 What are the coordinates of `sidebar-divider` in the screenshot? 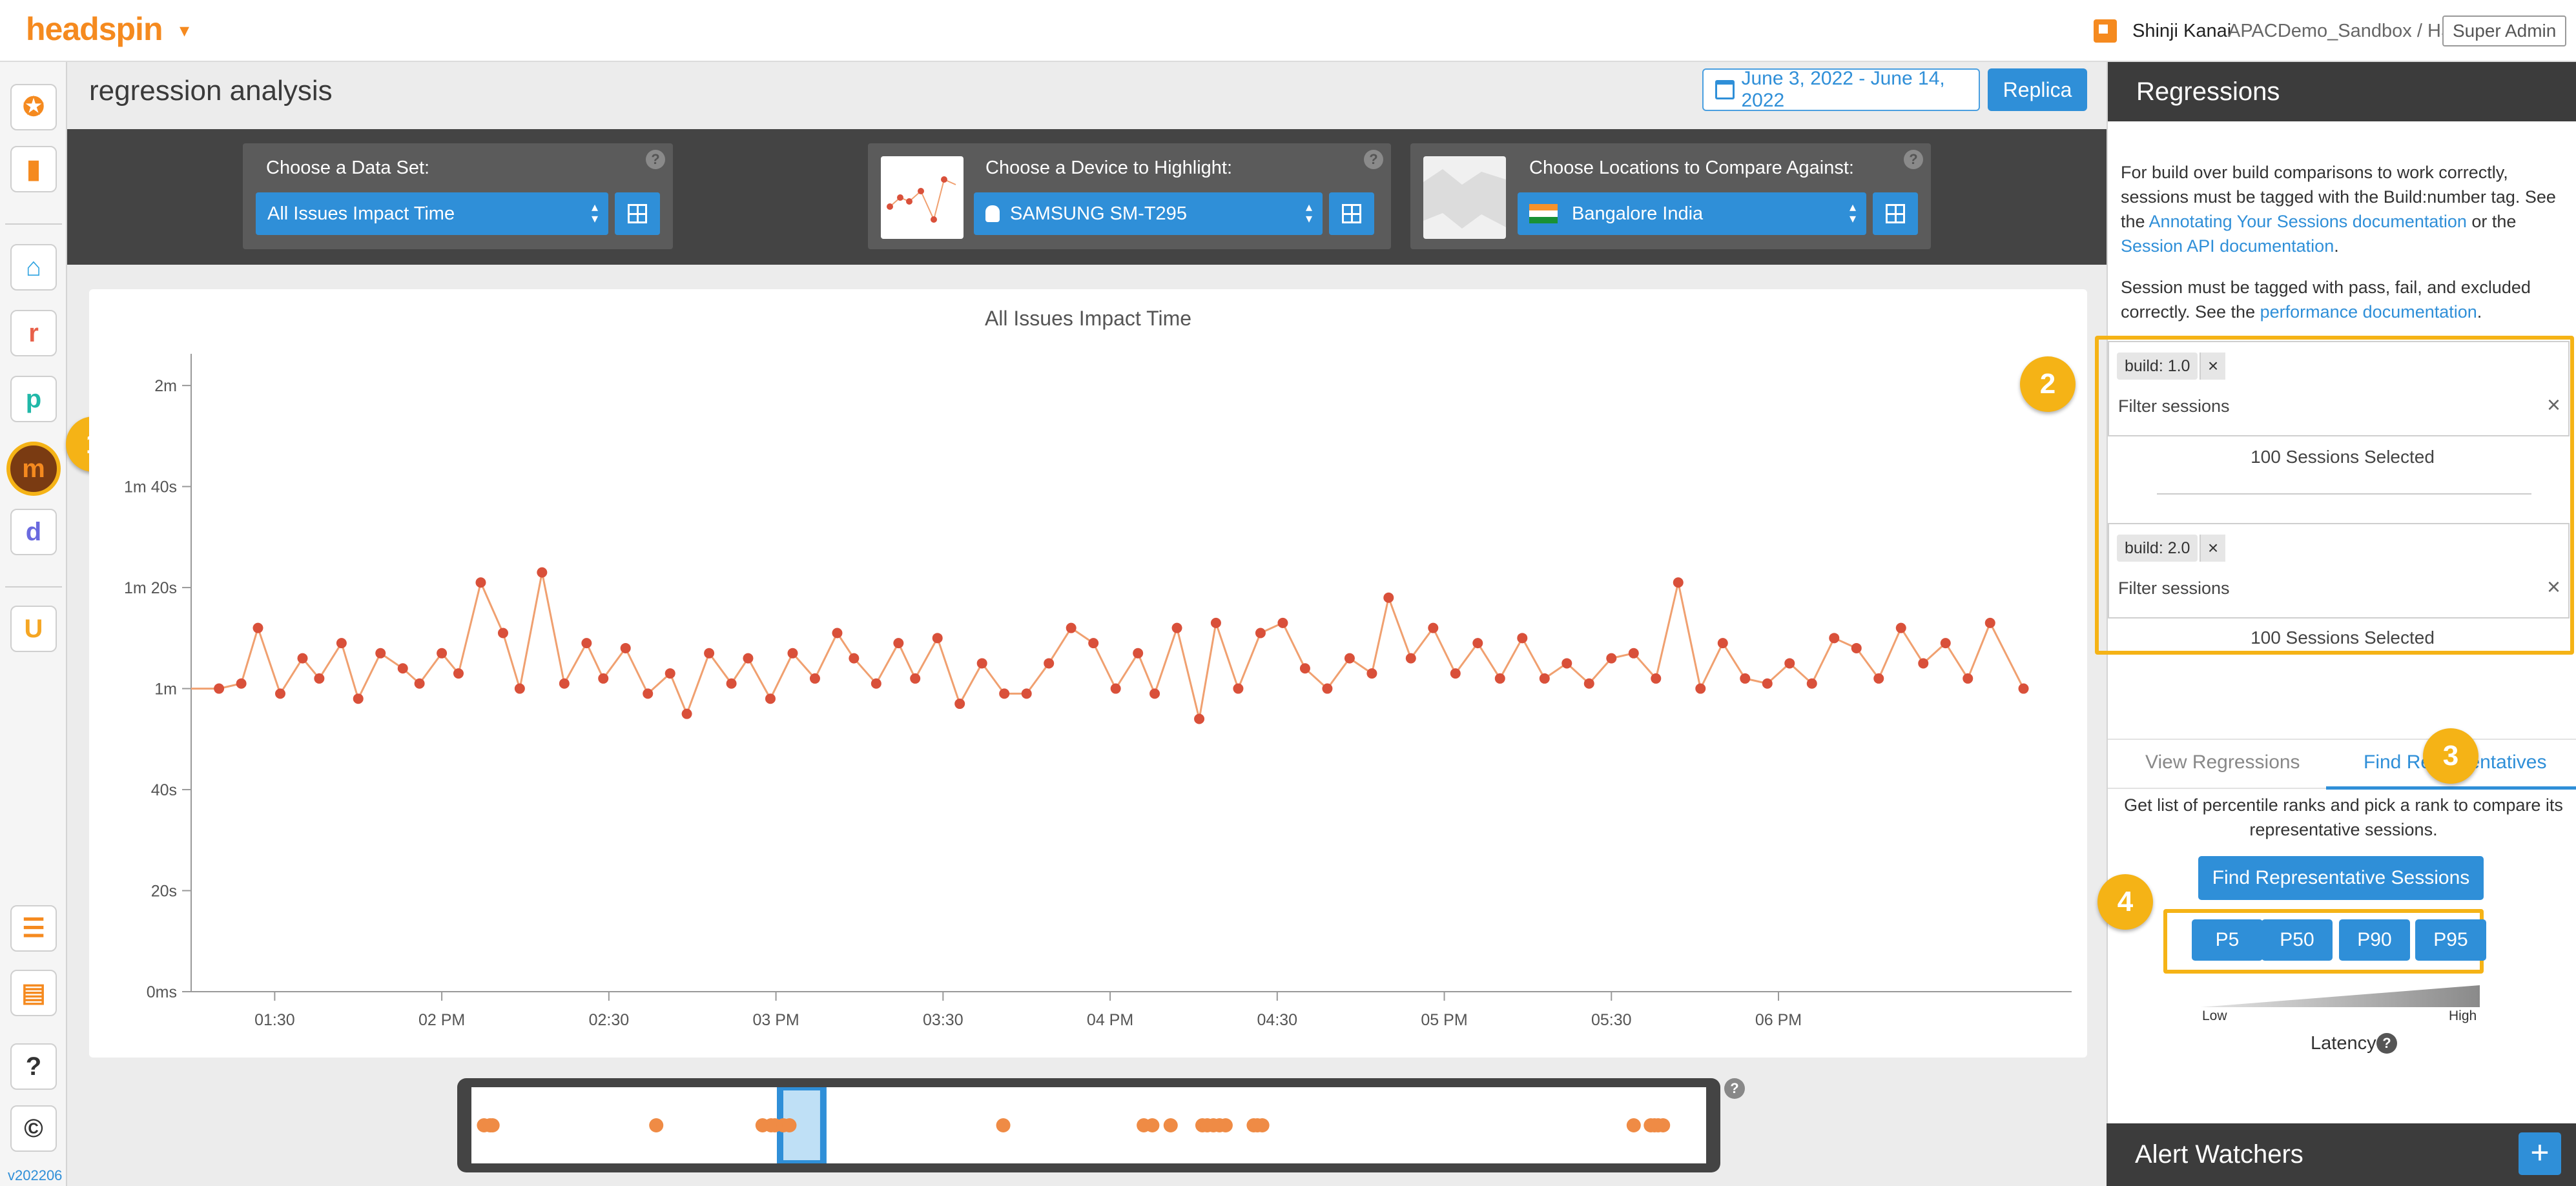 It's located at (33, 587).